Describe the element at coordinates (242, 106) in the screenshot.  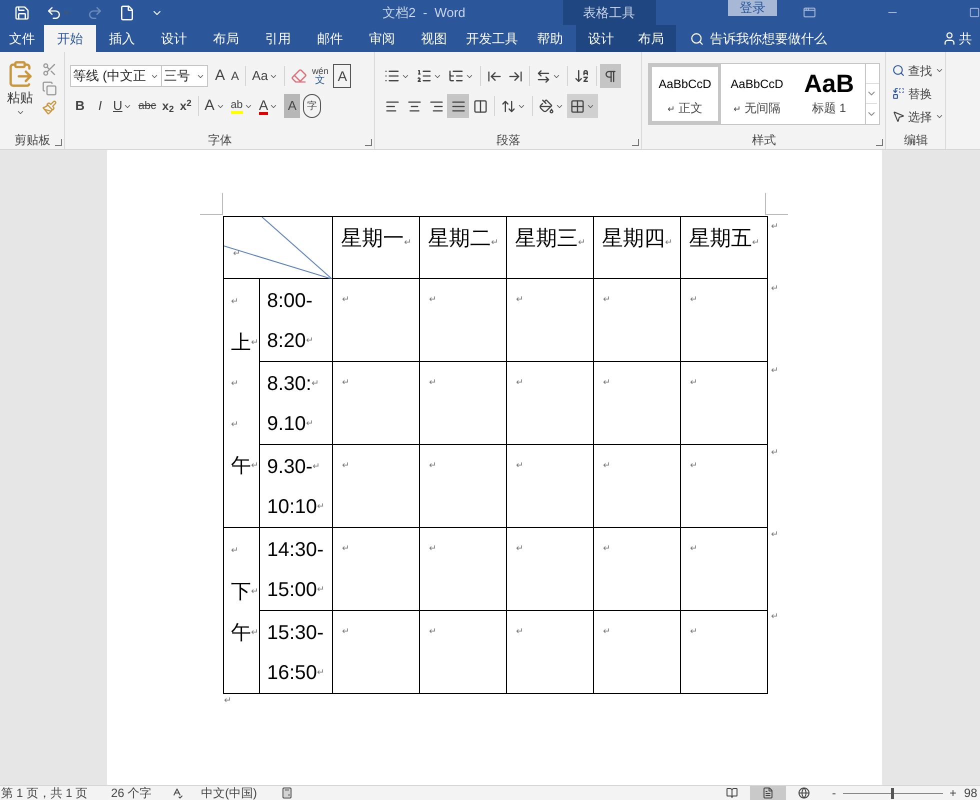
I see `highlight-button: ab` at that location.